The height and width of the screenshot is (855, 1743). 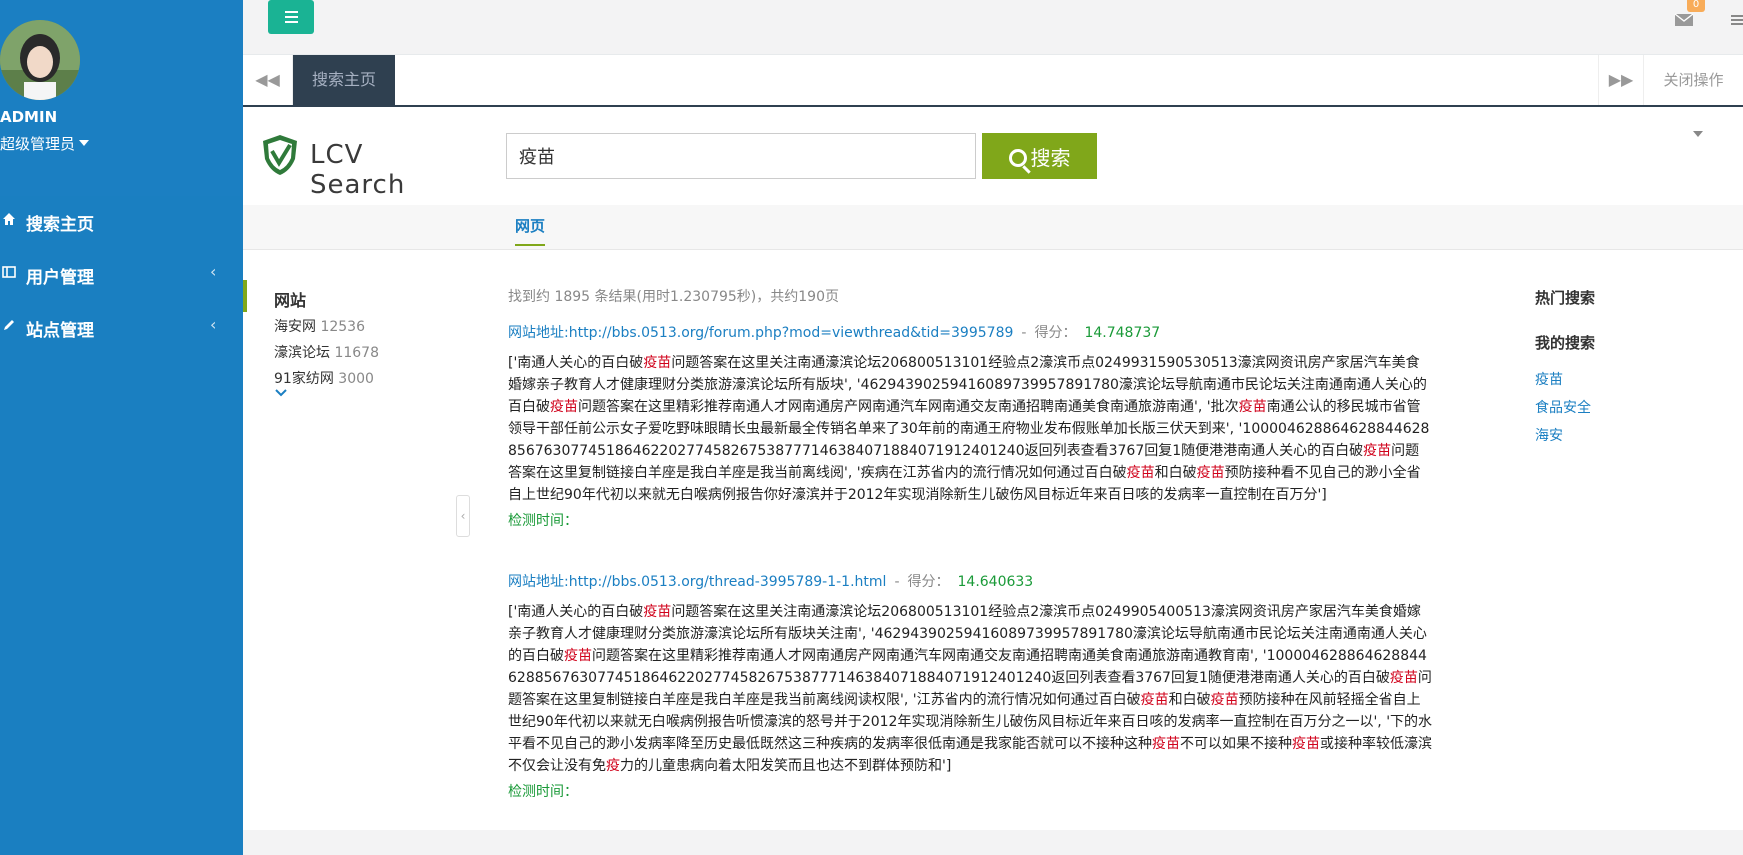 I want to click on double-chevron-left-icon: ◀◀, so click(x=267, y=79).